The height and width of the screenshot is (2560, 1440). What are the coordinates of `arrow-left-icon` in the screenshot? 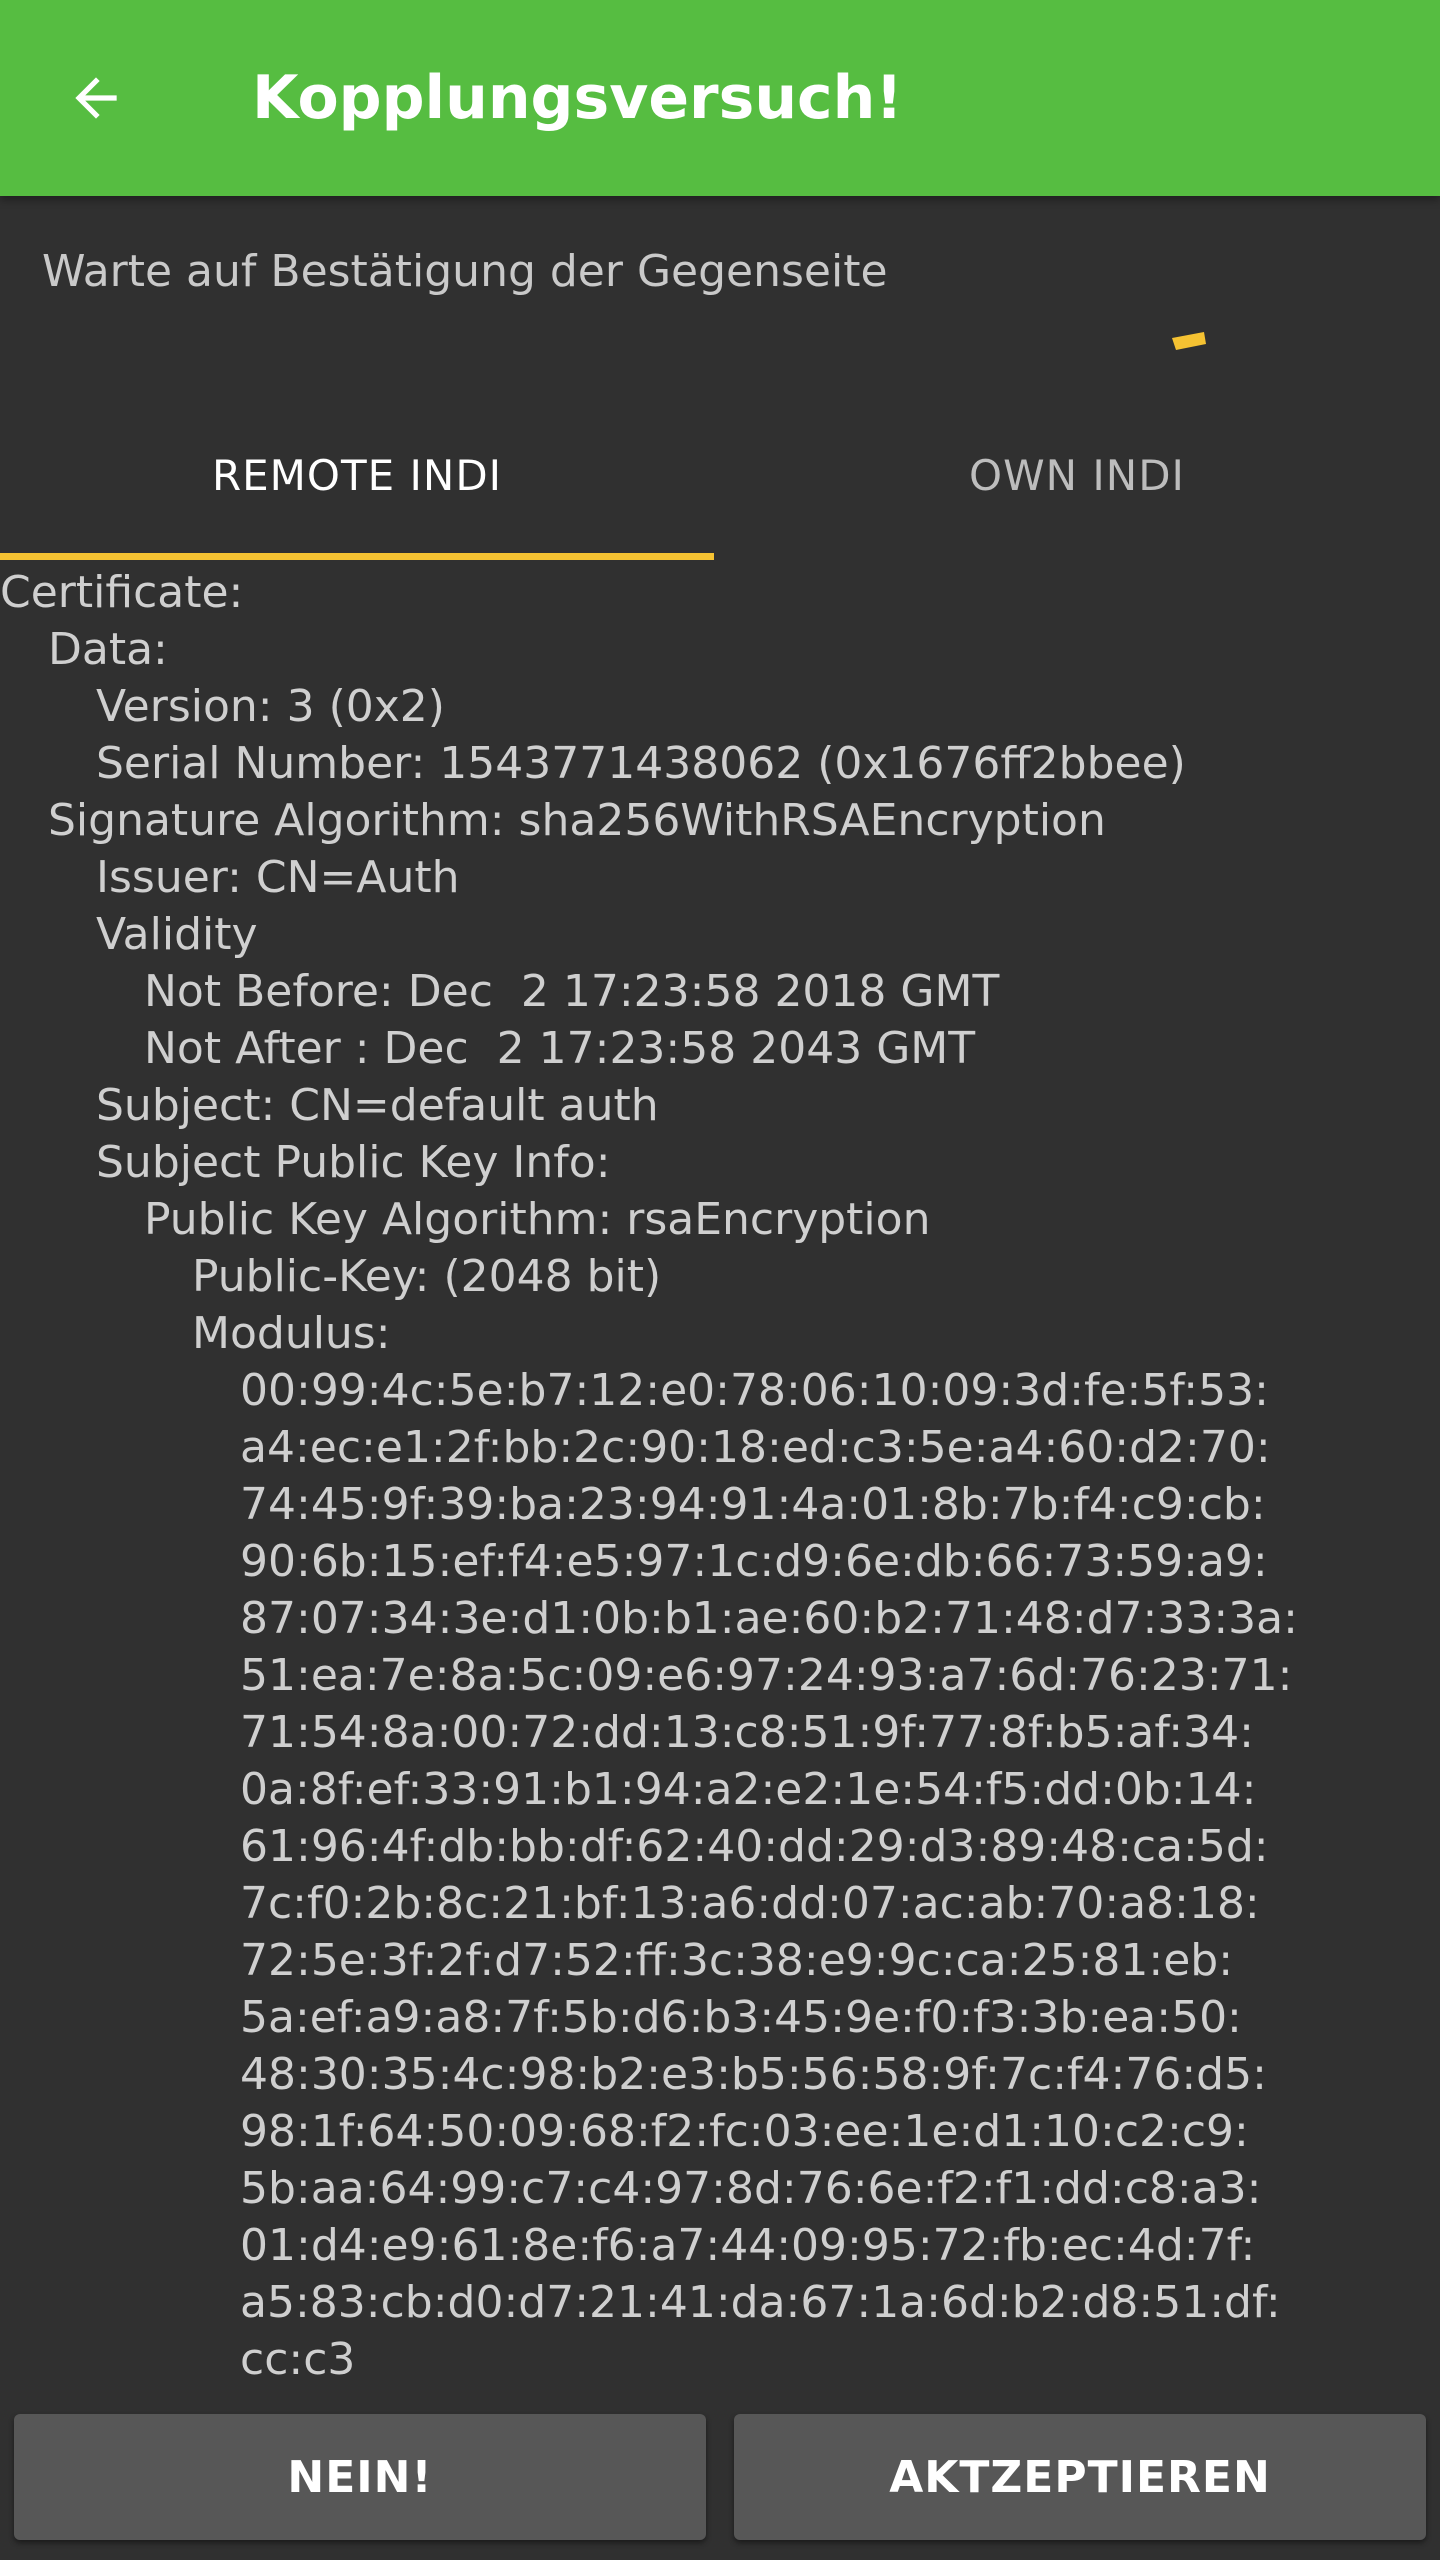 It's located at (96, 98).